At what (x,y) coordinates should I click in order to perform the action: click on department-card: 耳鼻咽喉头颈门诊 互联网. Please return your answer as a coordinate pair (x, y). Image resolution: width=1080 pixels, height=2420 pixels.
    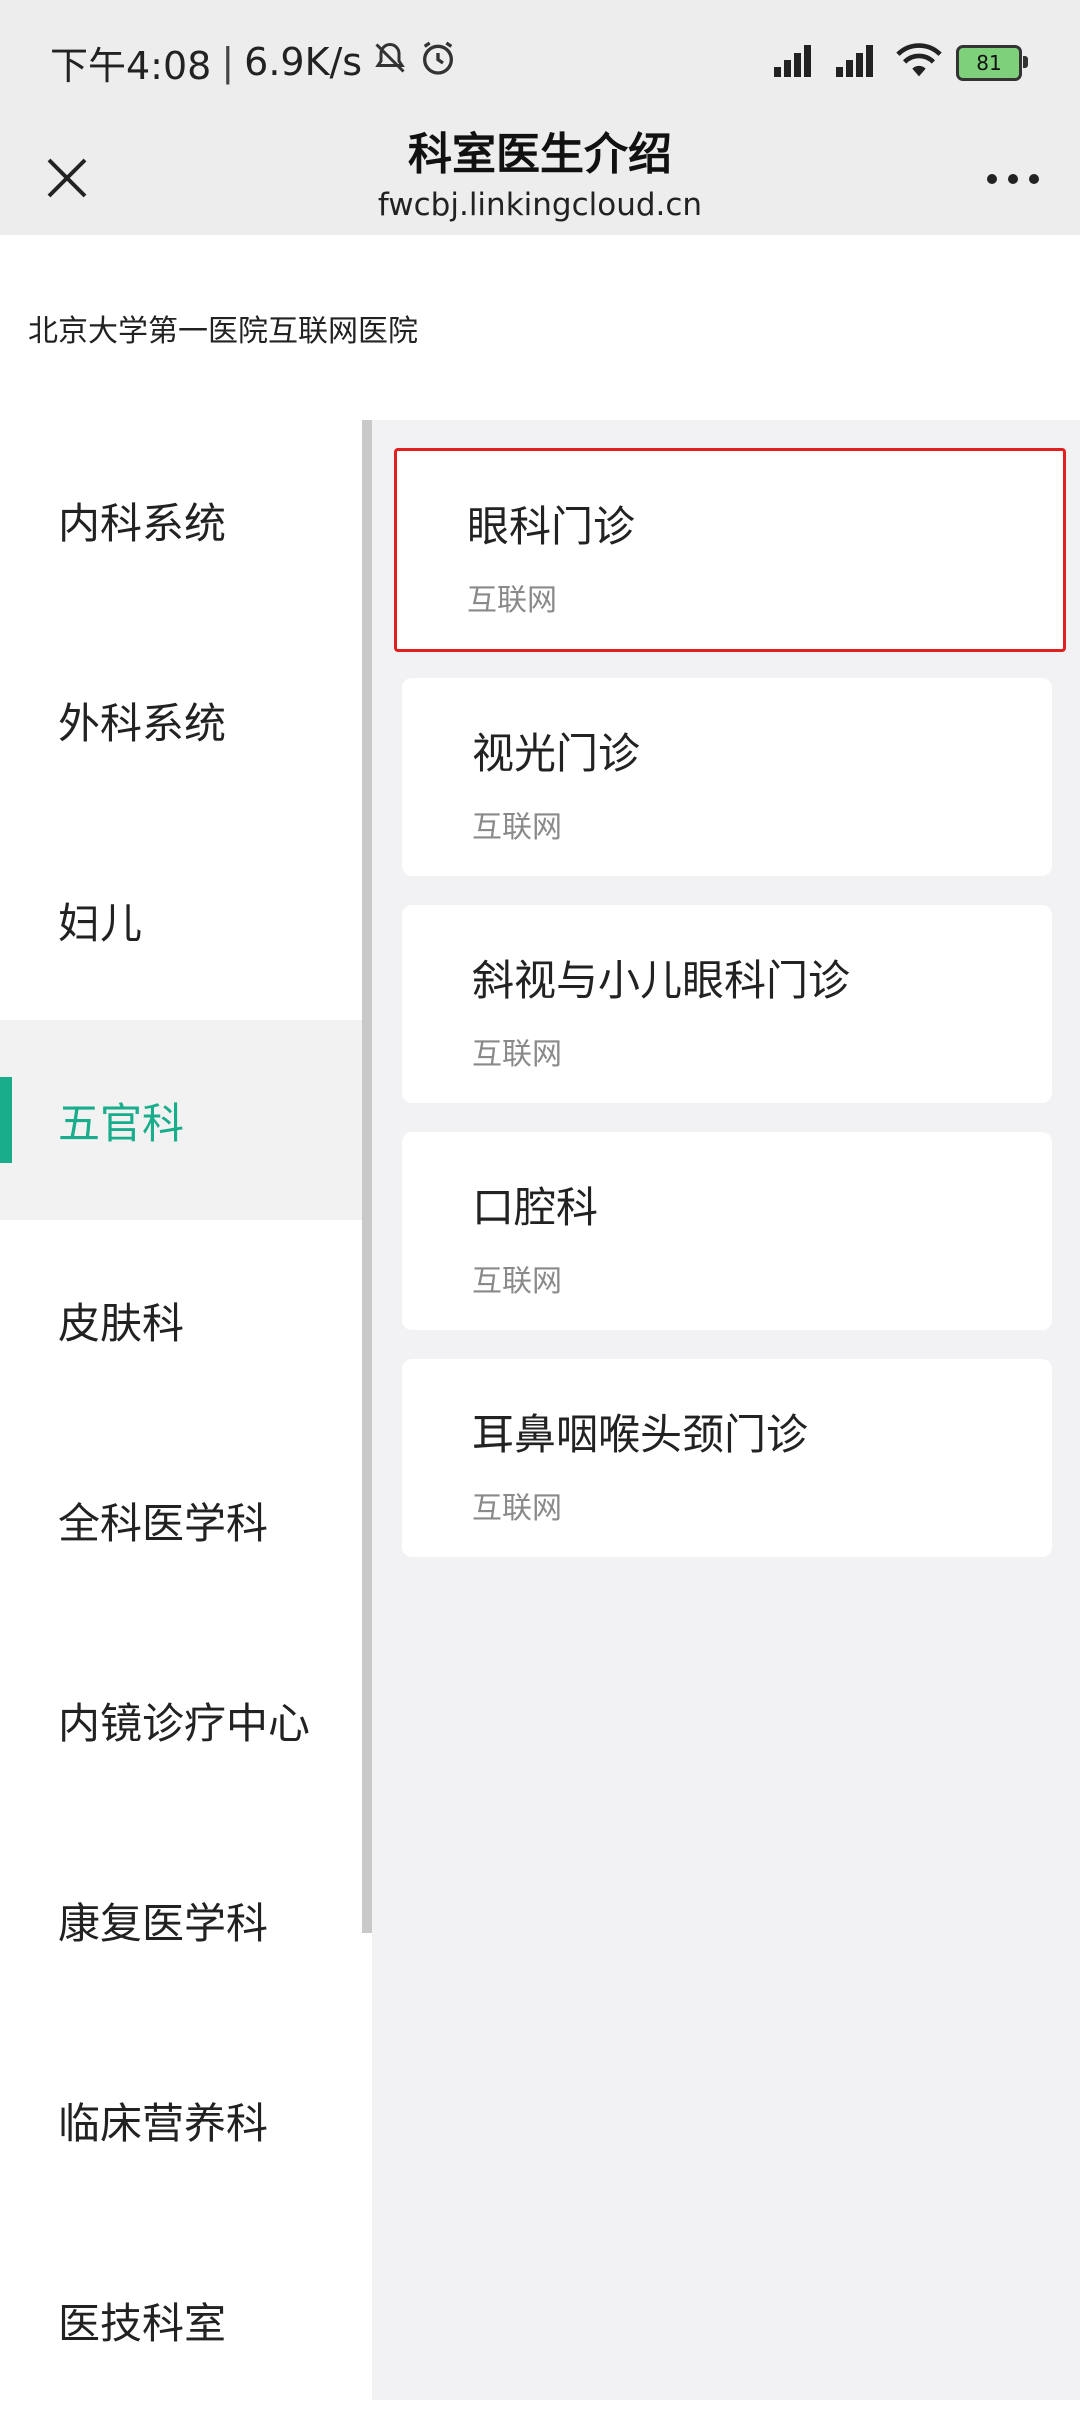
    Looking at the image, I should click on (727, 1458).